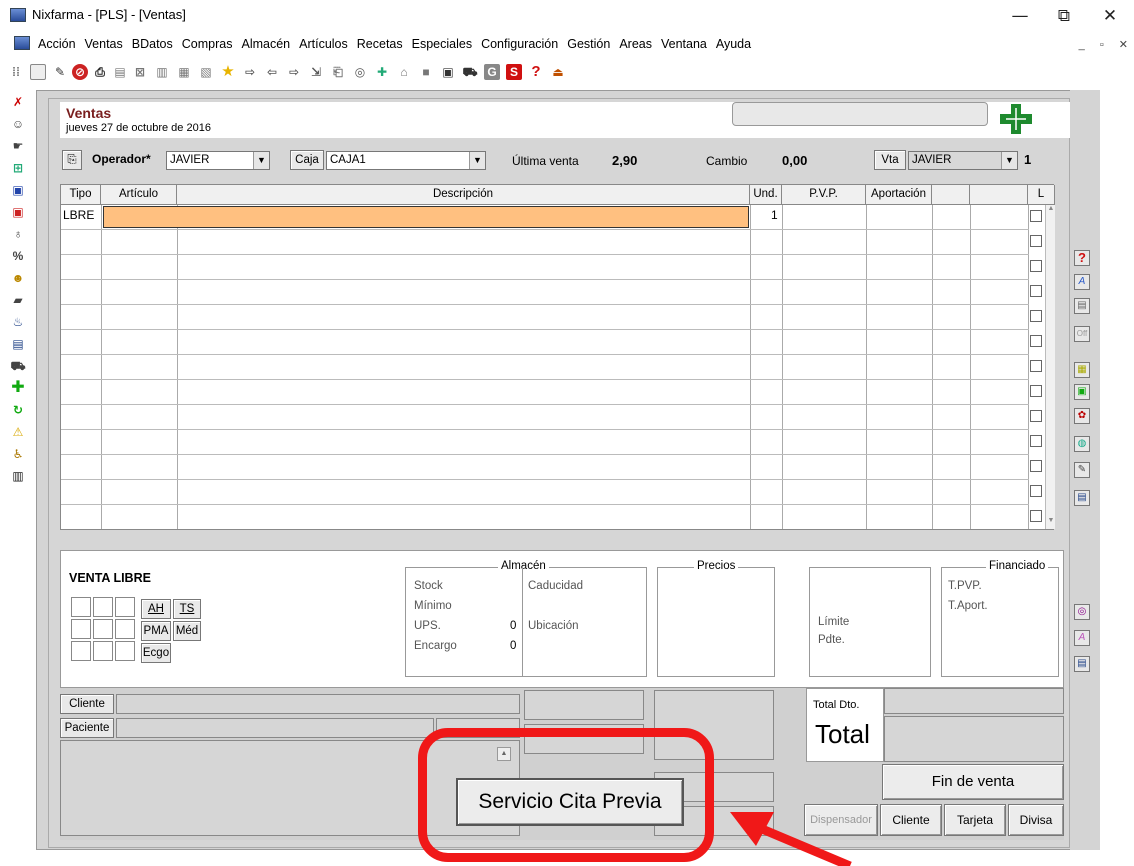 This screenshot has height=866, width=1134. I want to click on ah-button: AH, so click(156, 609).